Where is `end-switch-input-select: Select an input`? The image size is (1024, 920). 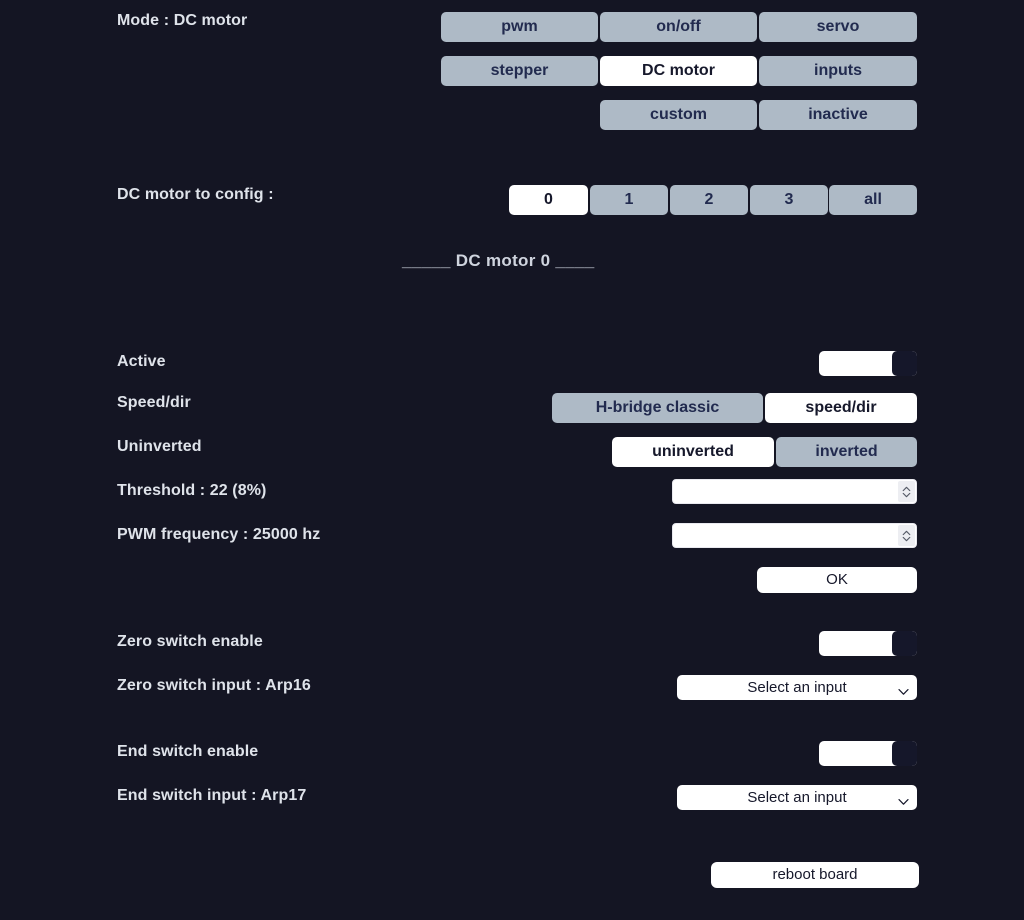 end-switch-input-select: Select an input is located at coordinates (797, 797).